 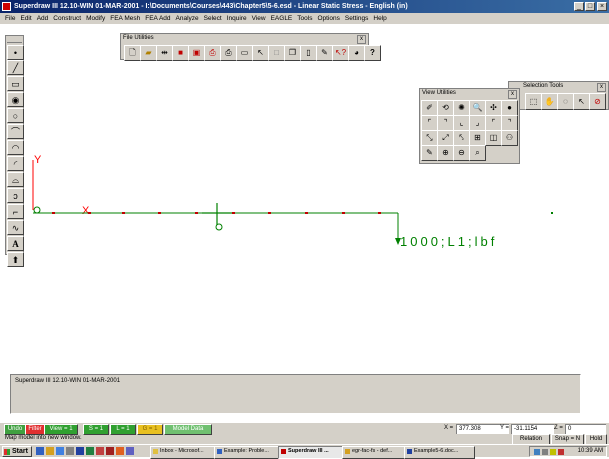 What do you see at coordinates (340, 53) in the screenshot?
I see `query-icon: ↖?` at bounding box center [340, 53].